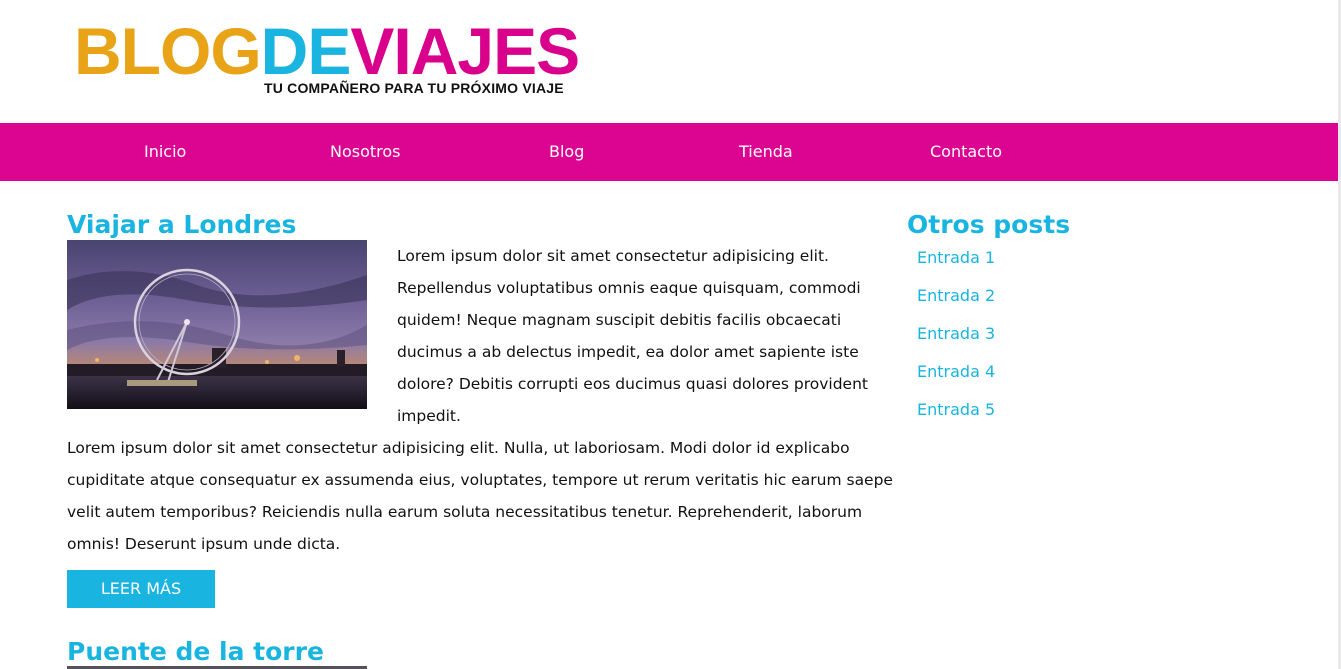  I want to click on article-title: Viajar a Londres, so click(181, 224).